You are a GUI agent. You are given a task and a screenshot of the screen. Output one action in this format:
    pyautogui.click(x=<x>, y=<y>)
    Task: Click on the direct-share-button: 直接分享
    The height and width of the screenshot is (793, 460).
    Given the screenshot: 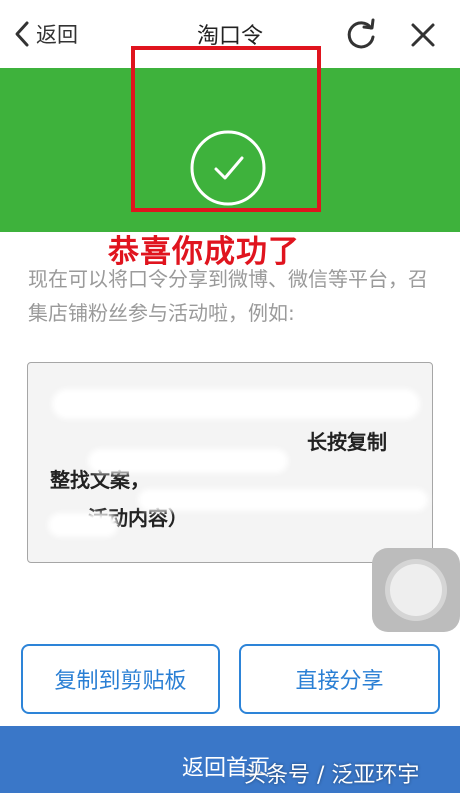 What is the action you would take?
    pyautogui.click(x=339, y=679)
    